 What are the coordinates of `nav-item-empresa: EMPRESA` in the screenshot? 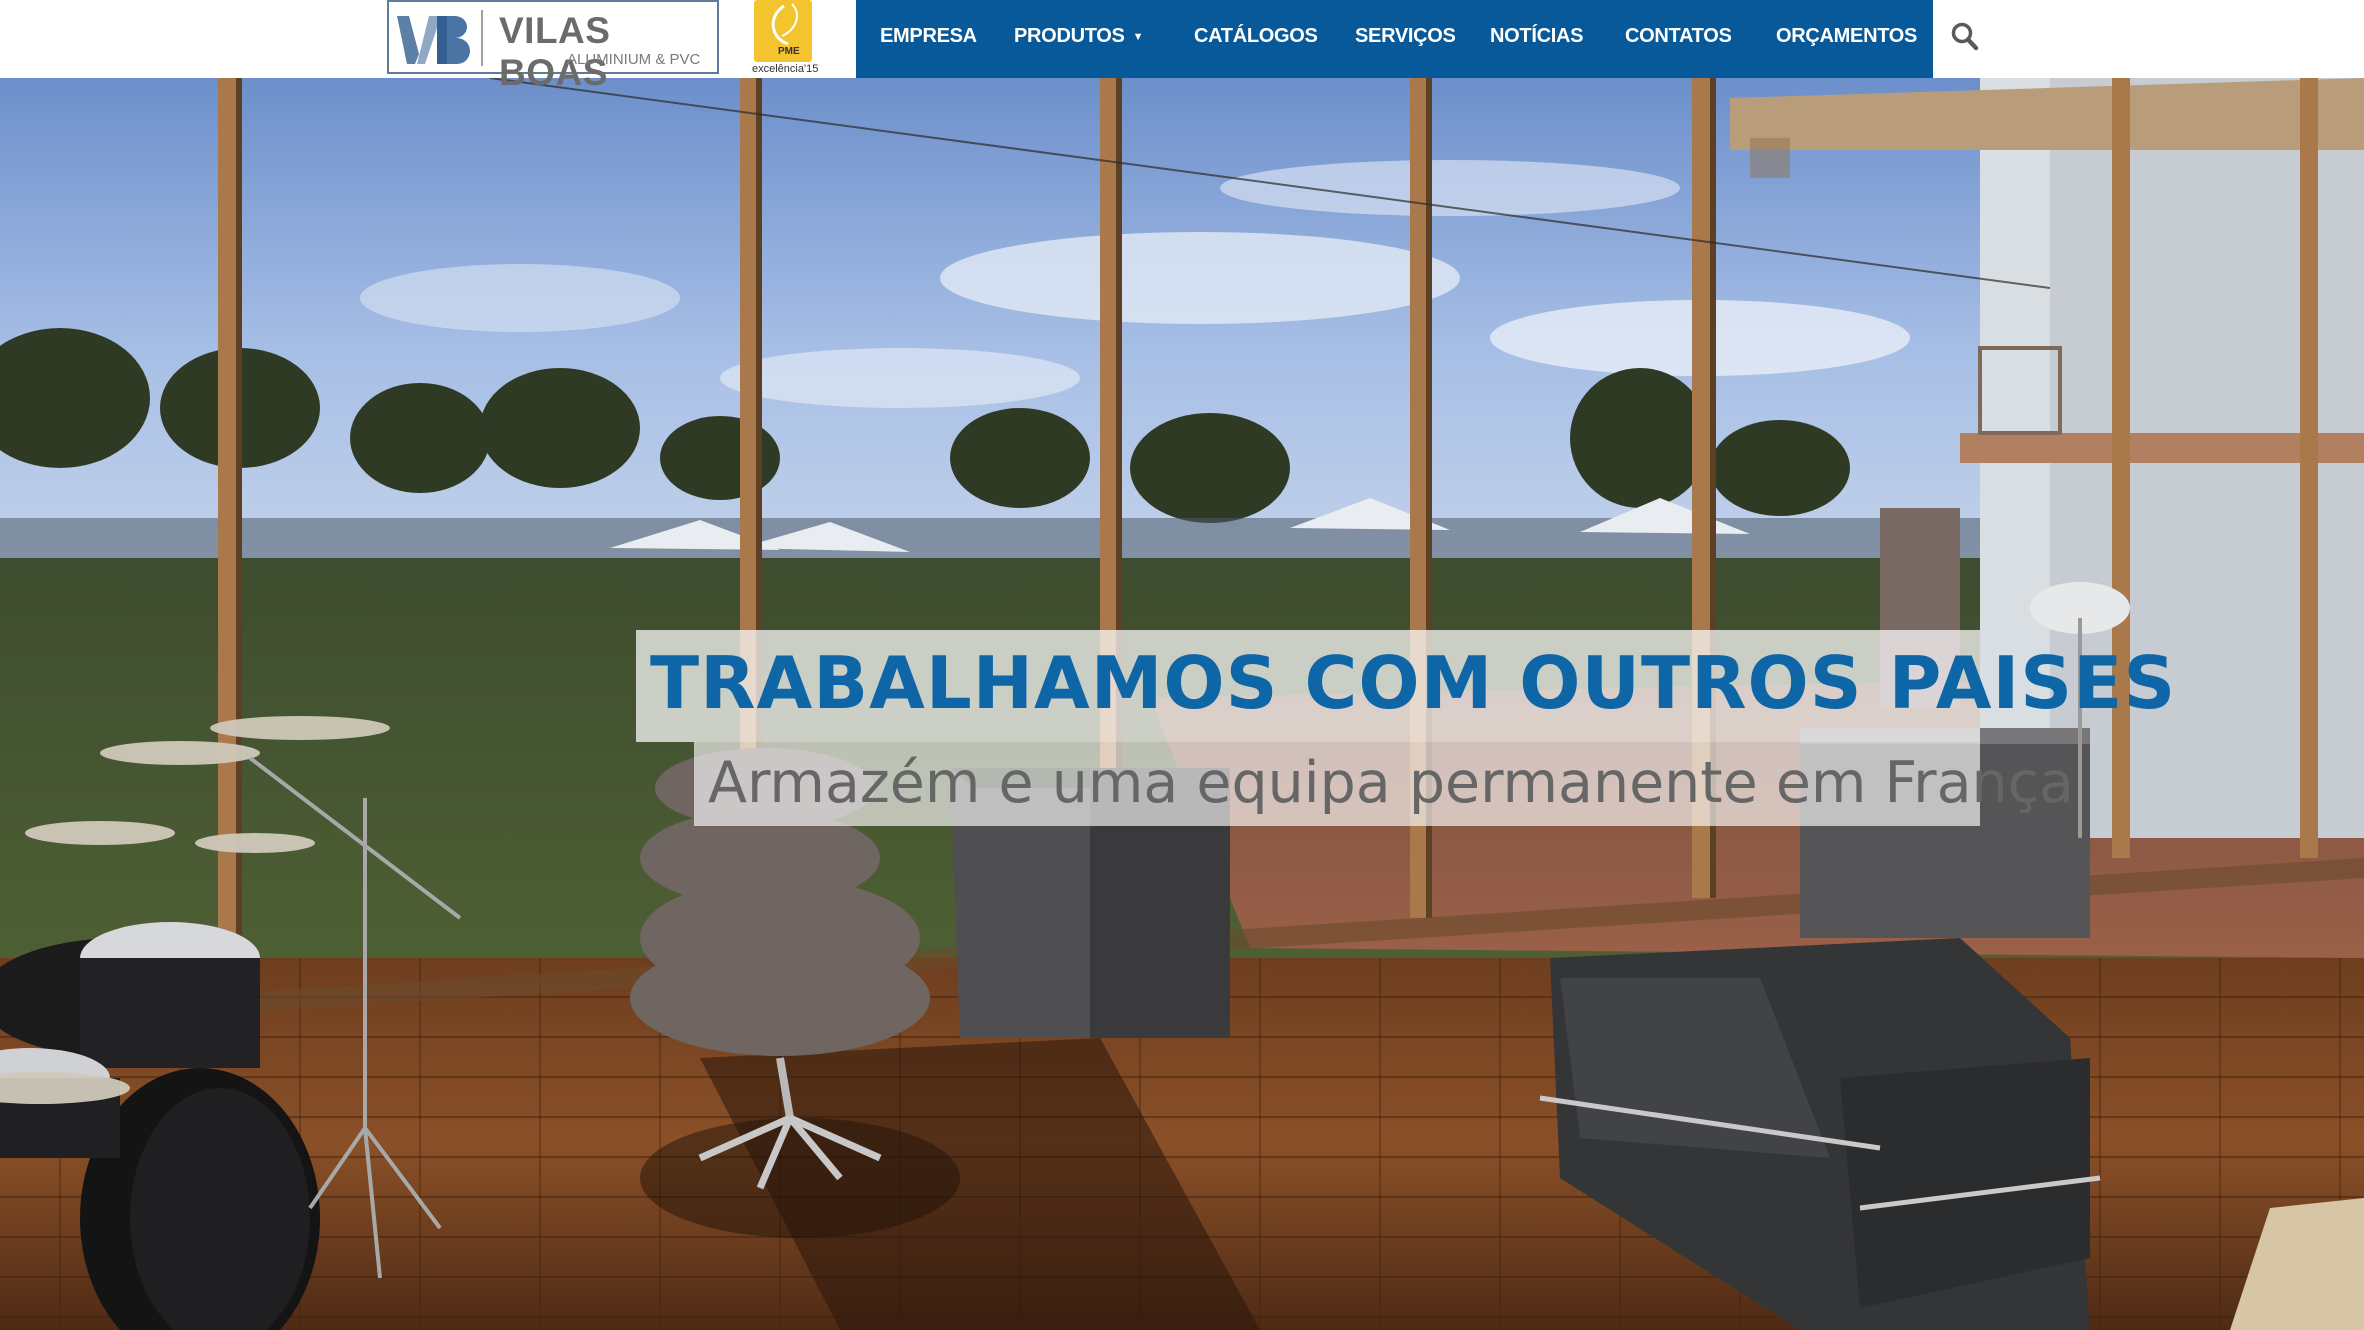 It's located at (928, 39).